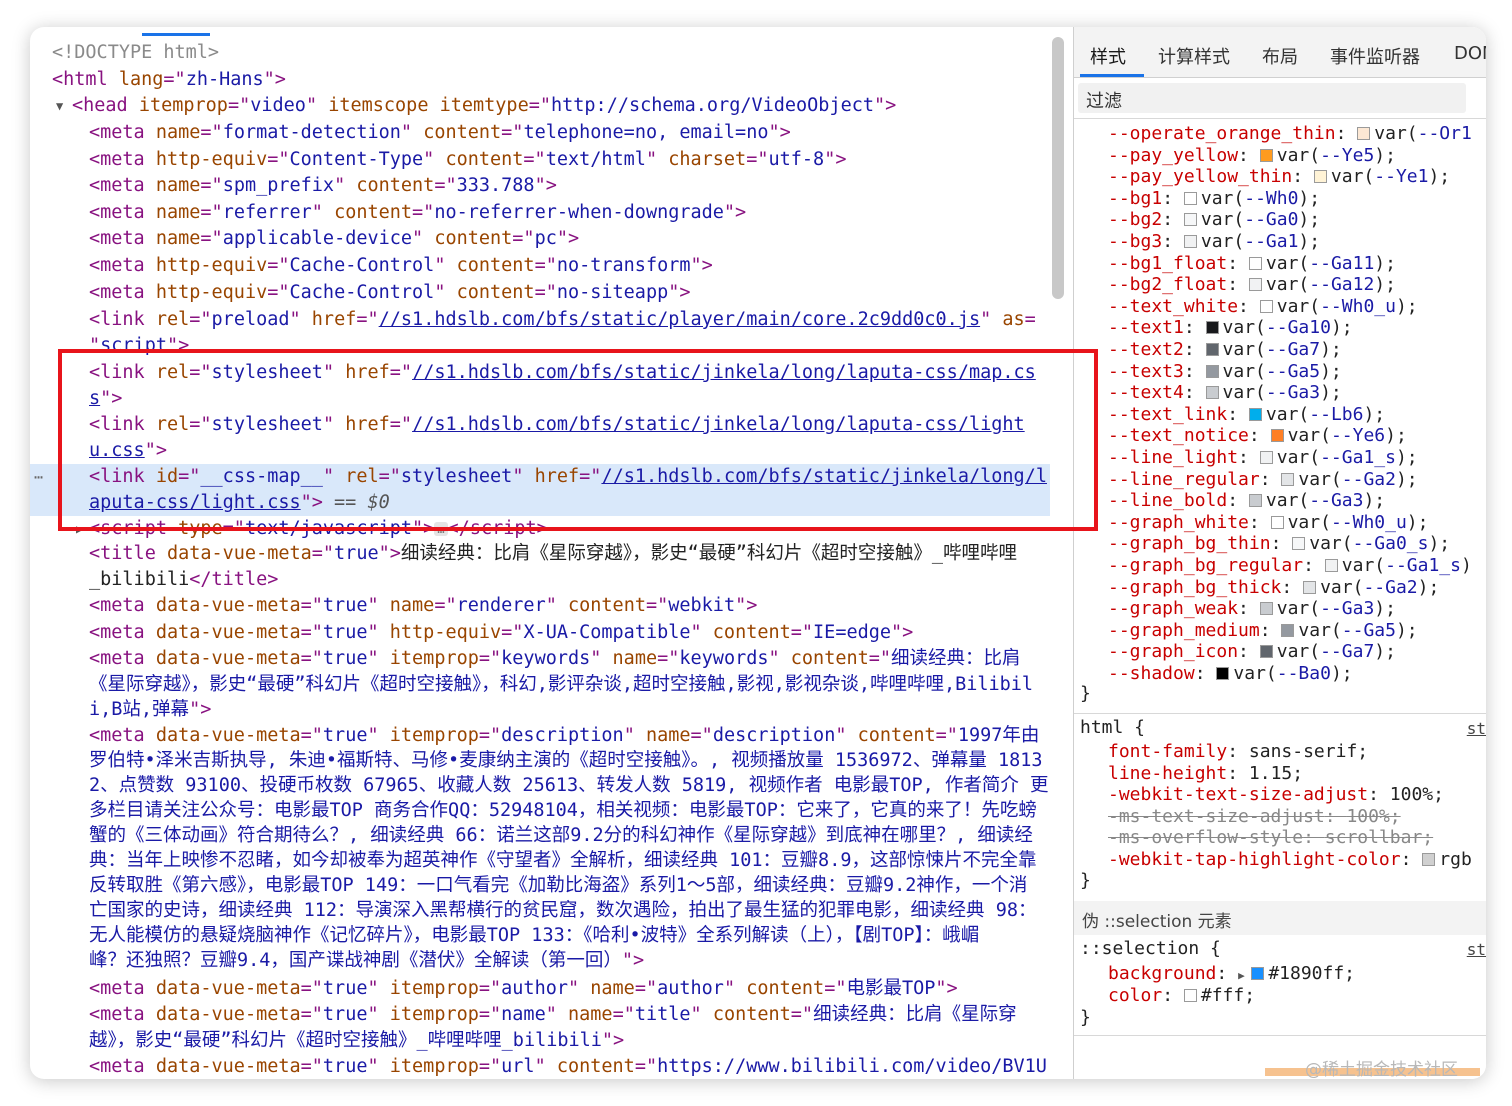 The height and width of the screenshot is (1106, 1512). I want to click on css-property: font-family: sans-serif;, so click(1238, 752).